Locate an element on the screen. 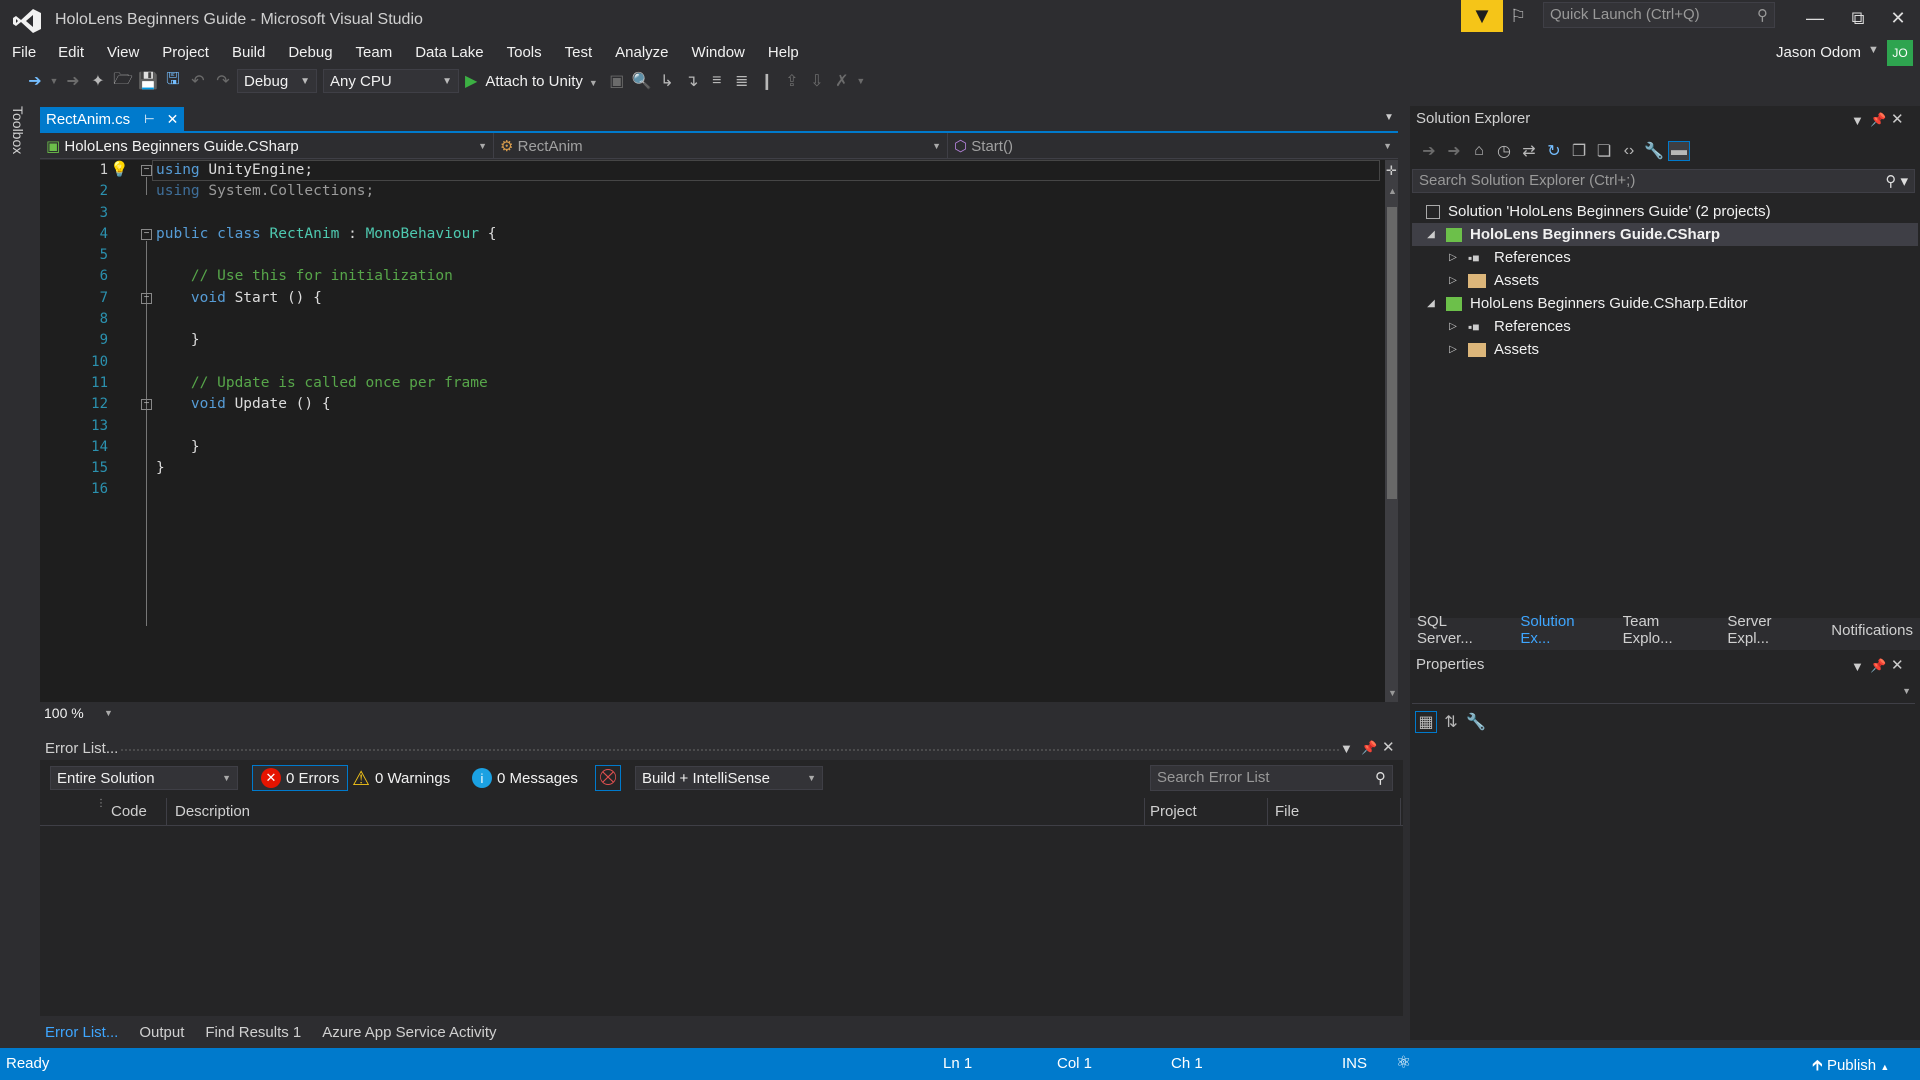 The image size is (1920, 1080). menu-window: Window is located at coordinates (718, 52).